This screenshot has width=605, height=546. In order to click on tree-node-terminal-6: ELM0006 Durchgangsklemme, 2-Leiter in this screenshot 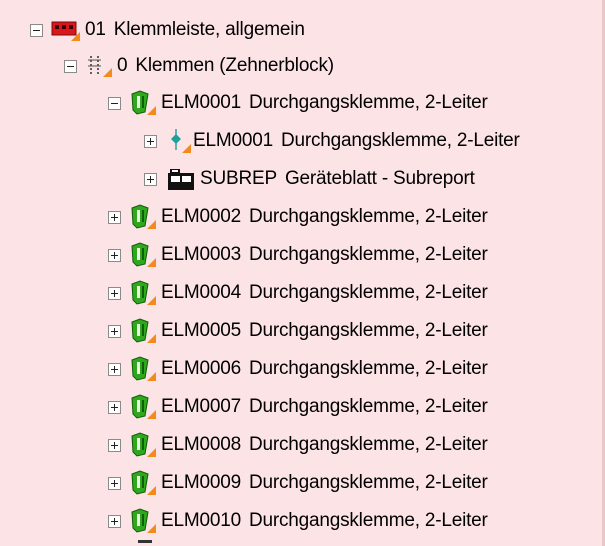, I will do `click(298, 369)`.